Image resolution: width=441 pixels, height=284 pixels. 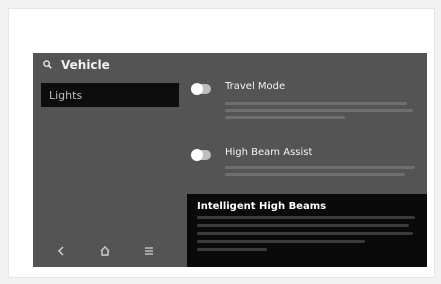 I want to click on bottom-nav, so click(x=107, y=250).